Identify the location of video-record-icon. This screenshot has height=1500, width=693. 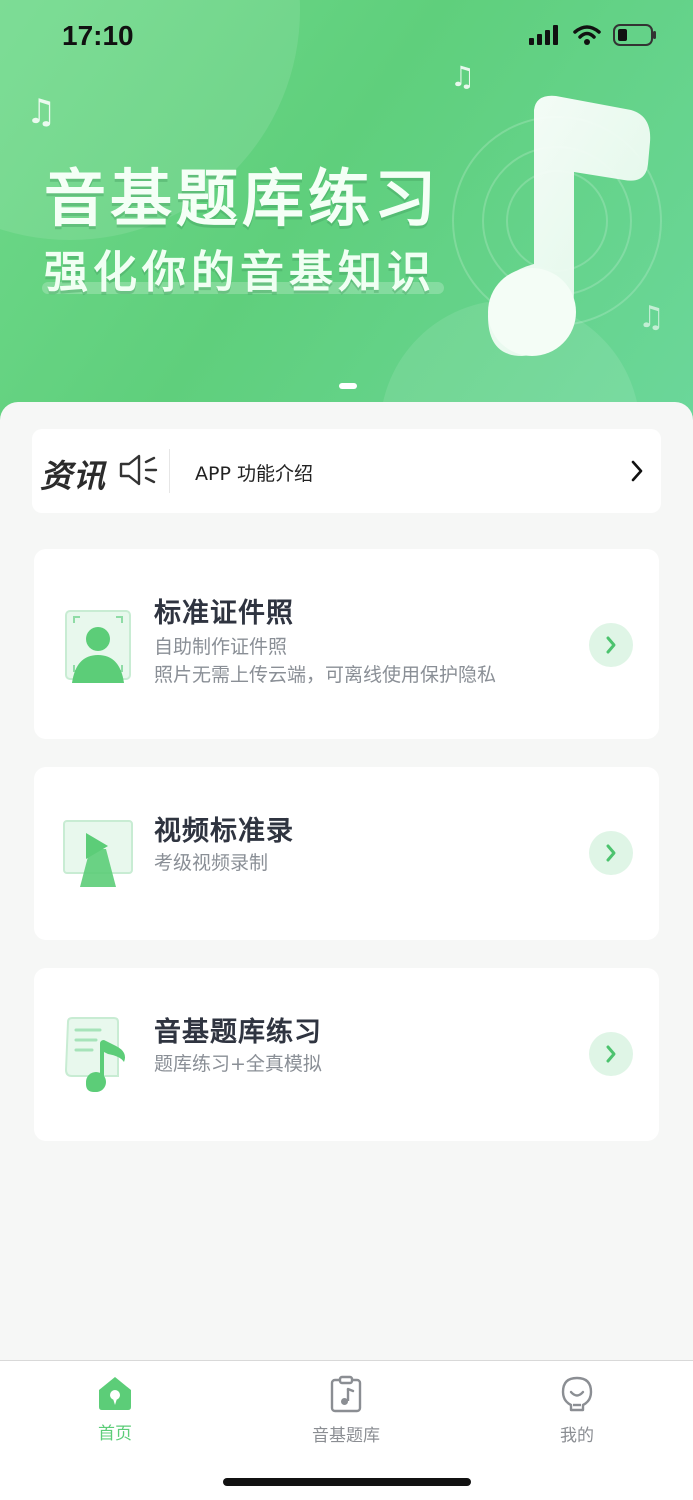
(98, 853).